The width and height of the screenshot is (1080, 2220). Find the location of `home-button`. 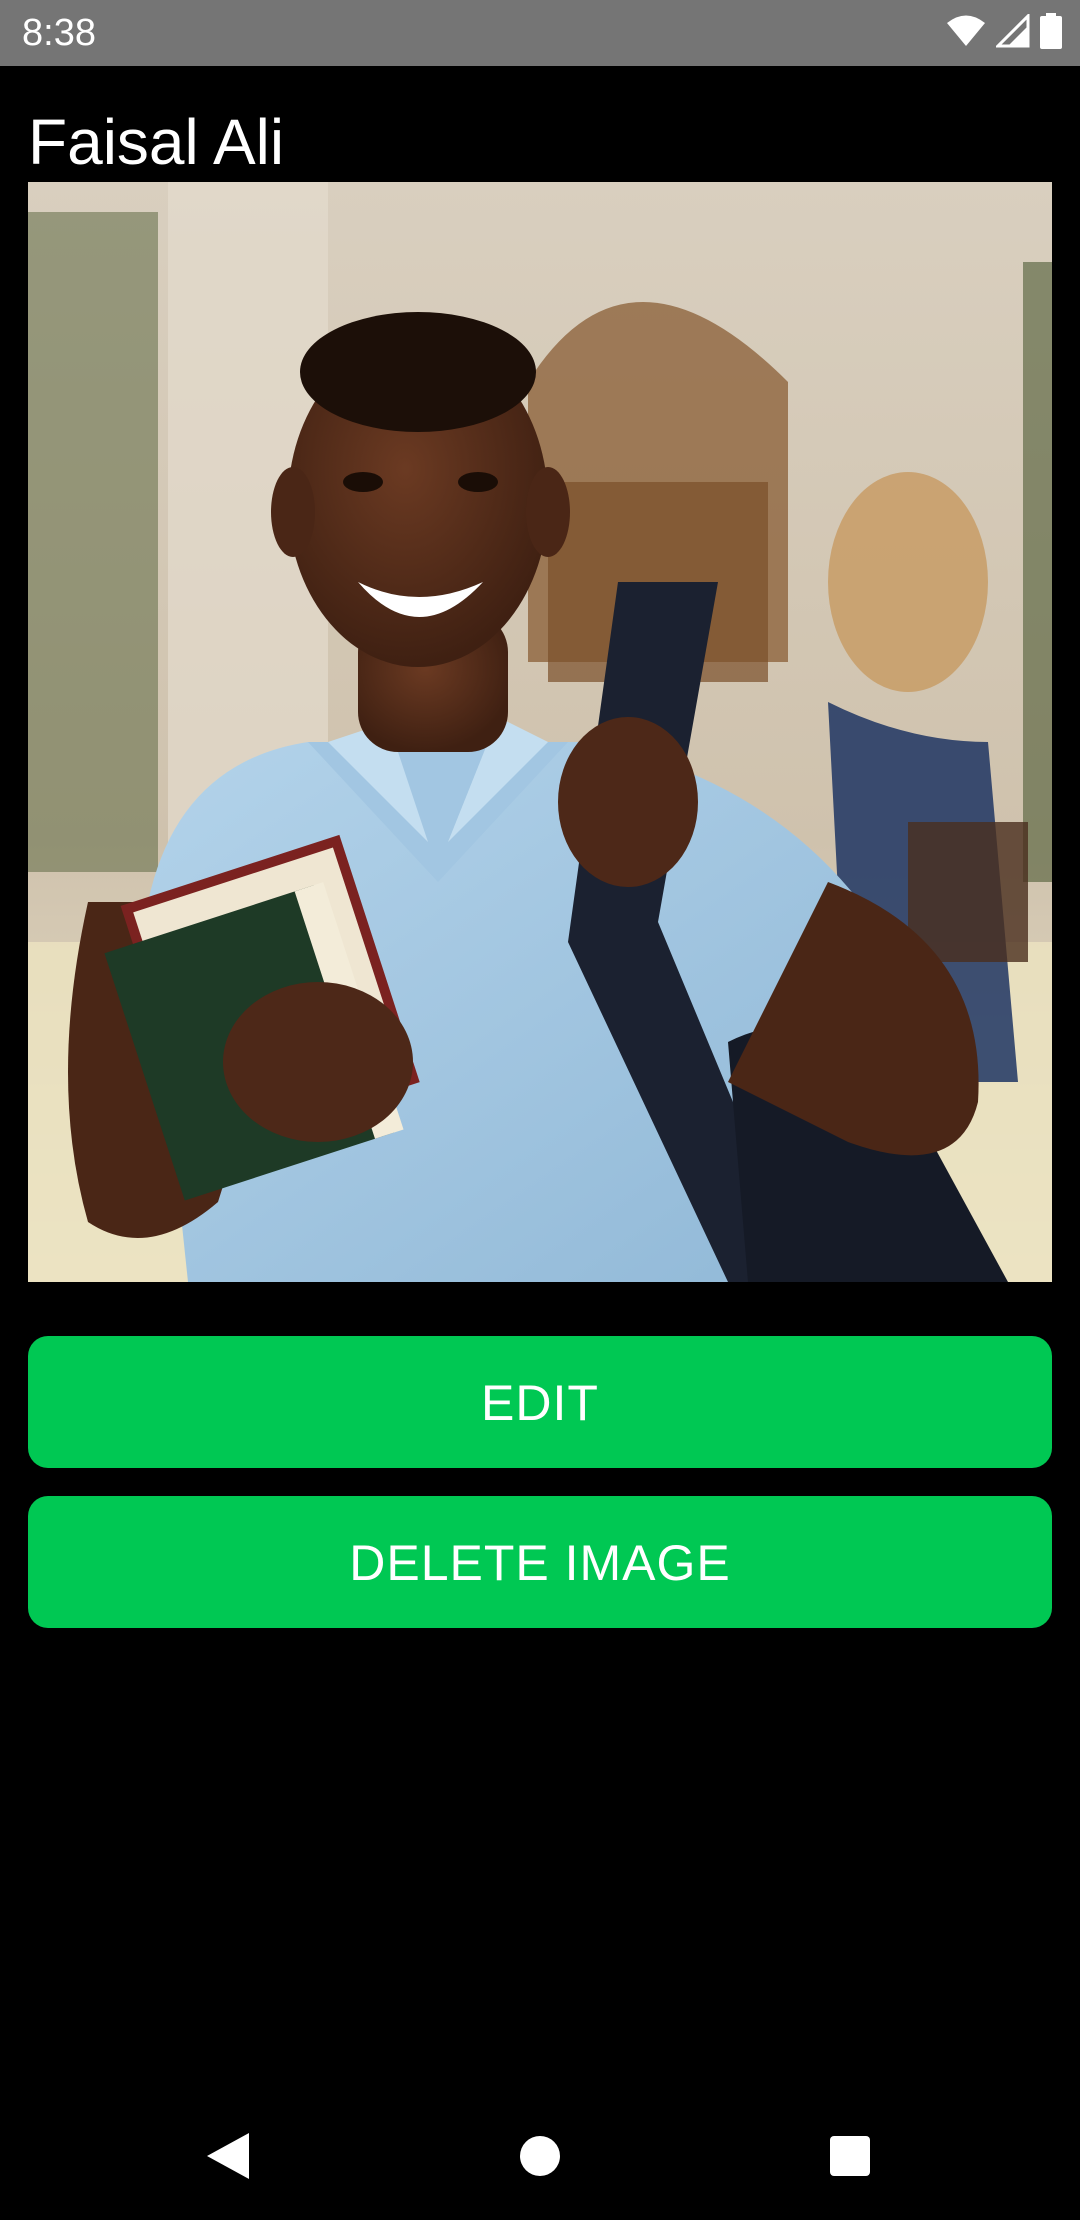

home-button is located at coordinates (540, 2158).